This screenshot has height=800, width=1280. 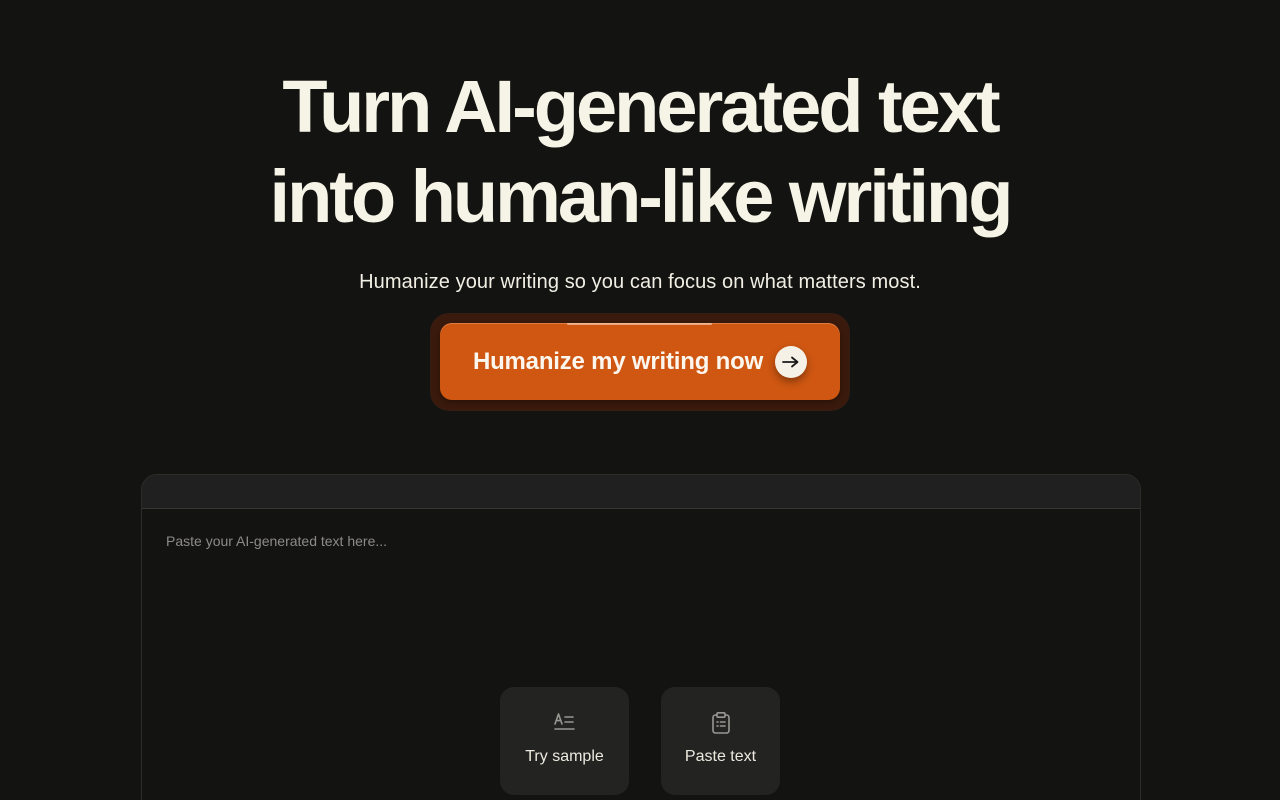 I want to click on cta-outer-frame: Humanize my writing now, so click(x=640, y=362).